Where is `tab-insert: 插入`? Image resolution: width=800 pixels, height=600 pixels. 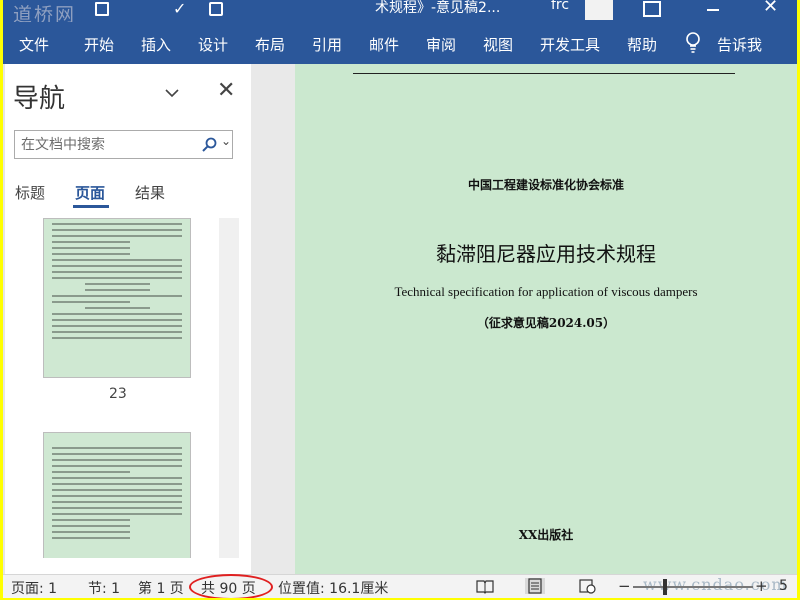 tab-insert: 插入 is located at coordinates (156, 44).